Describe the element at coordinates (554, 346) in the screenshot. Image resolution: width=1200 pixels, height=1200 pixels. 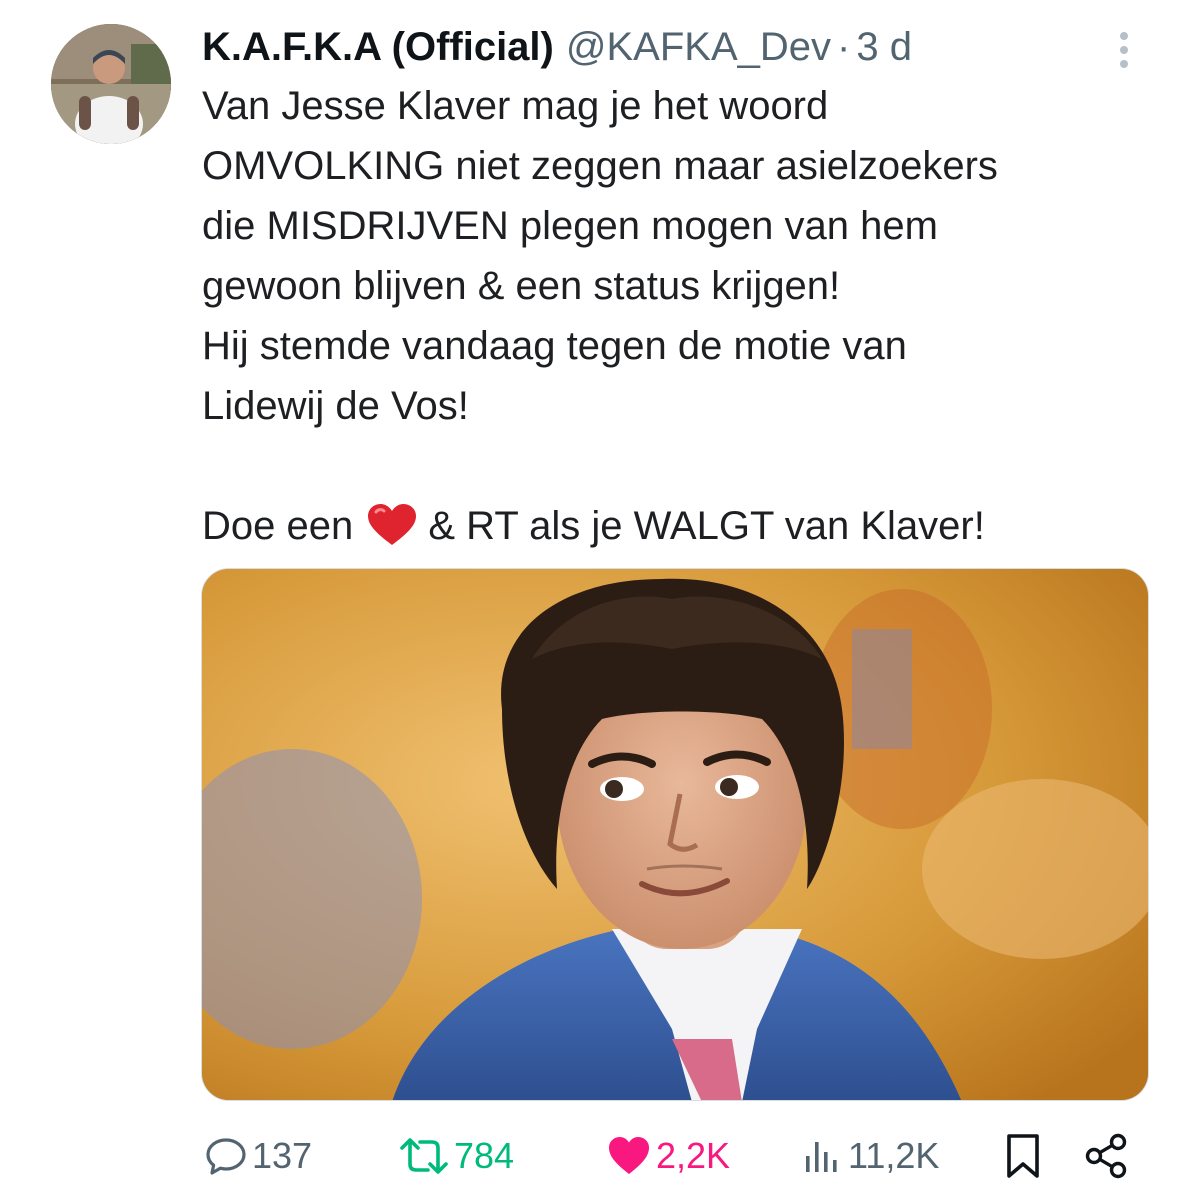
I see `tweet-line: Hij stemde vandaag tegen de motie van` at that location.